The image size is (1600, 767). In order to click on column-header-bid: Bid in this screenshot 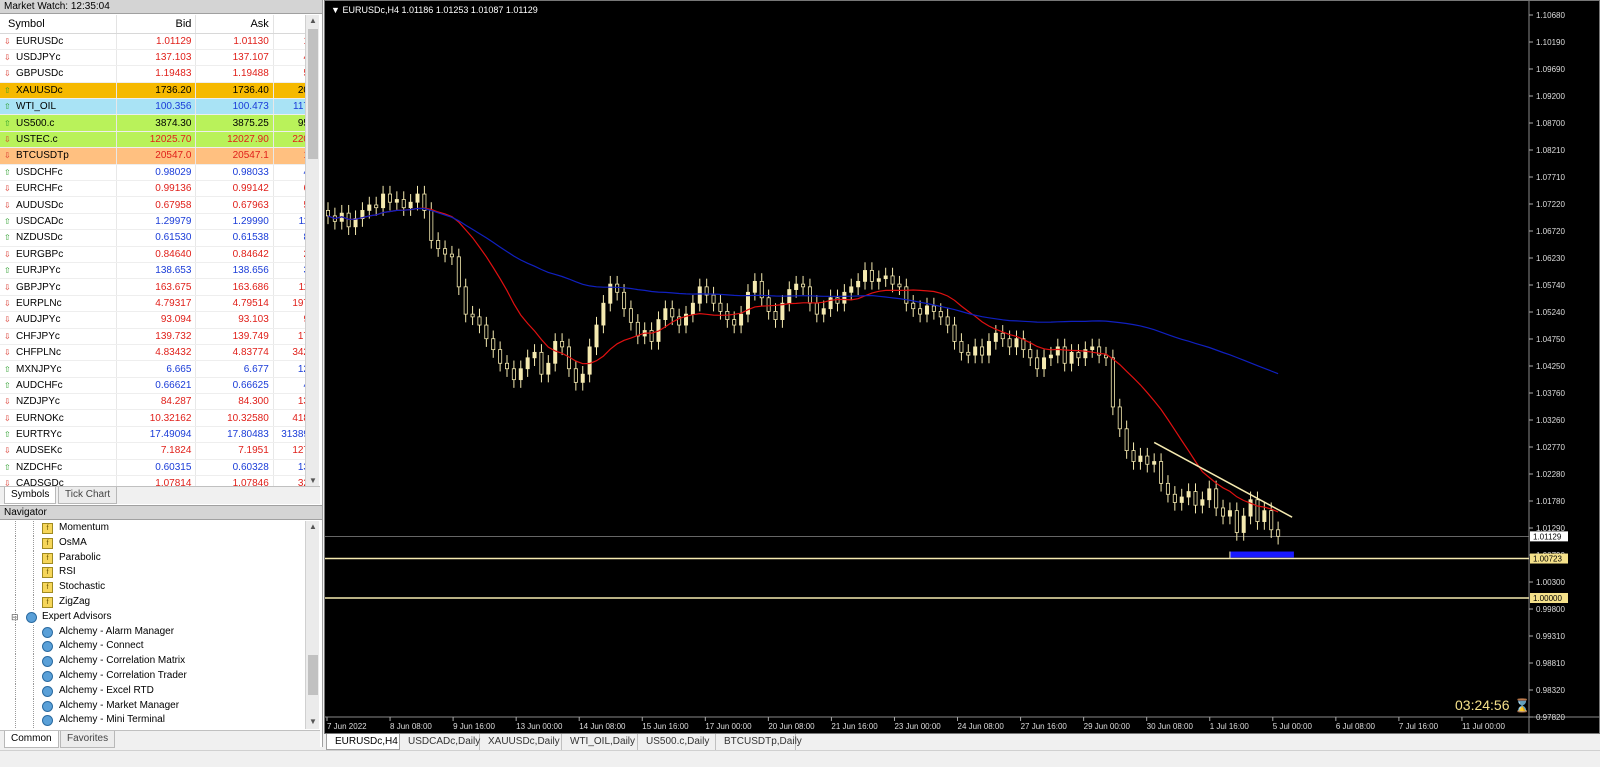, I will do `click(156, 24)`.